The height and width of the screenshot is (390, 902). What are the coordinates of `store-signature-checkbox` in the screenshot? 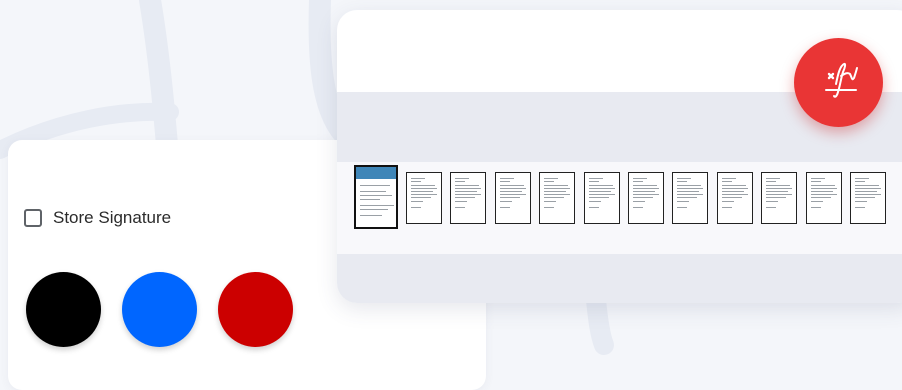 It's located at (33, 218).